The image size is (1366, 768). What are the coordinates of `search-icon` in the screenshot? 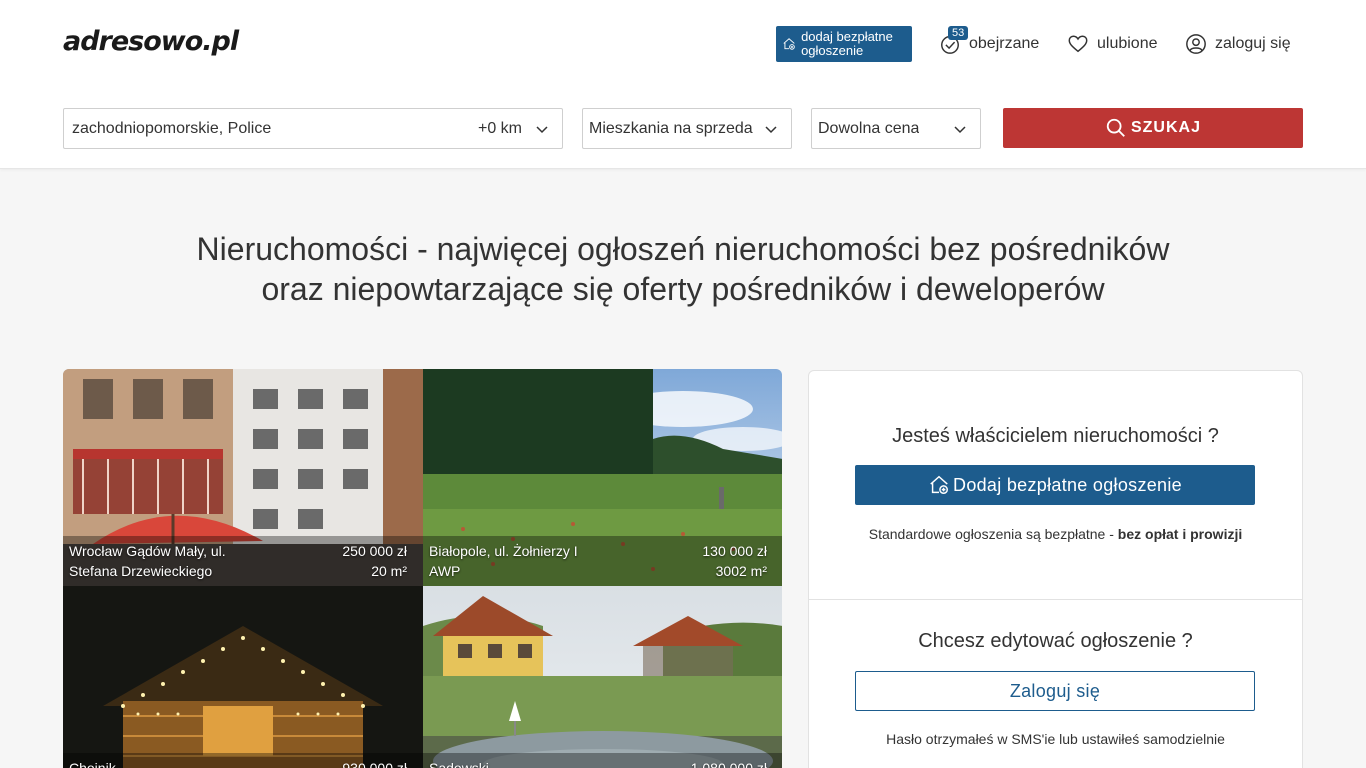 It's located at (1115, 127).